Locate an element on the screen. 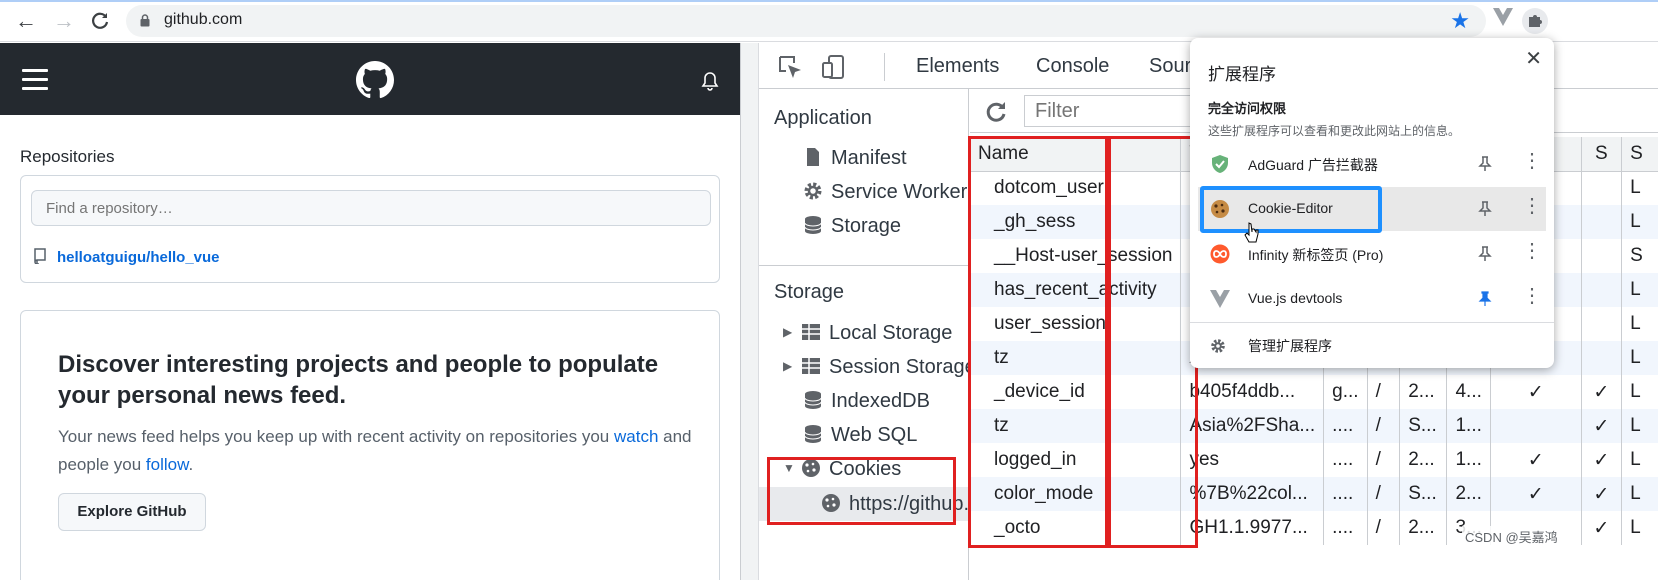 This screenshot has height=580, width=1658. cookie-icon is located at coordinates (831, 503).